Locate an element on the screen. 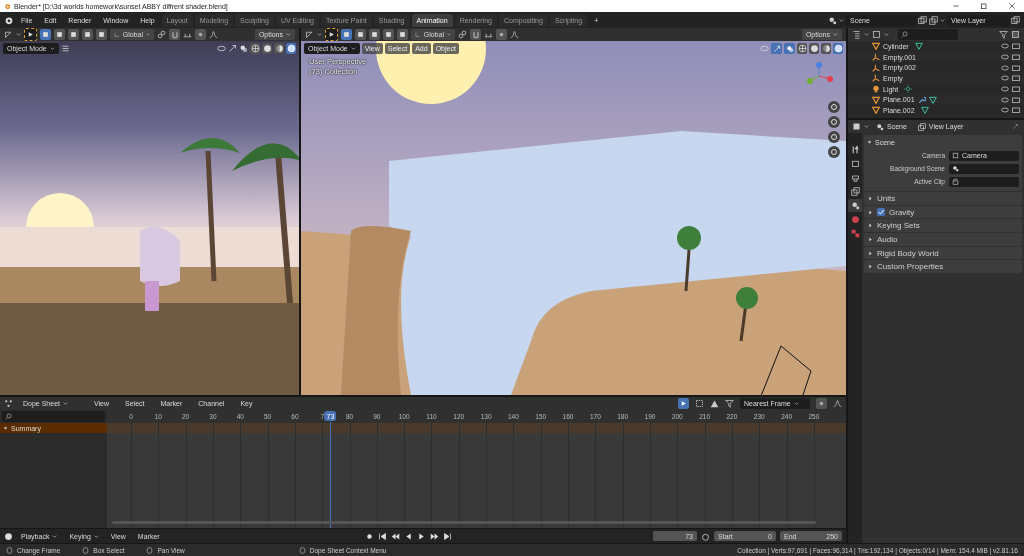 The width and height of the screenshot is (1024, 556). next-keyframe-icon is located at coordinates (434, 536).